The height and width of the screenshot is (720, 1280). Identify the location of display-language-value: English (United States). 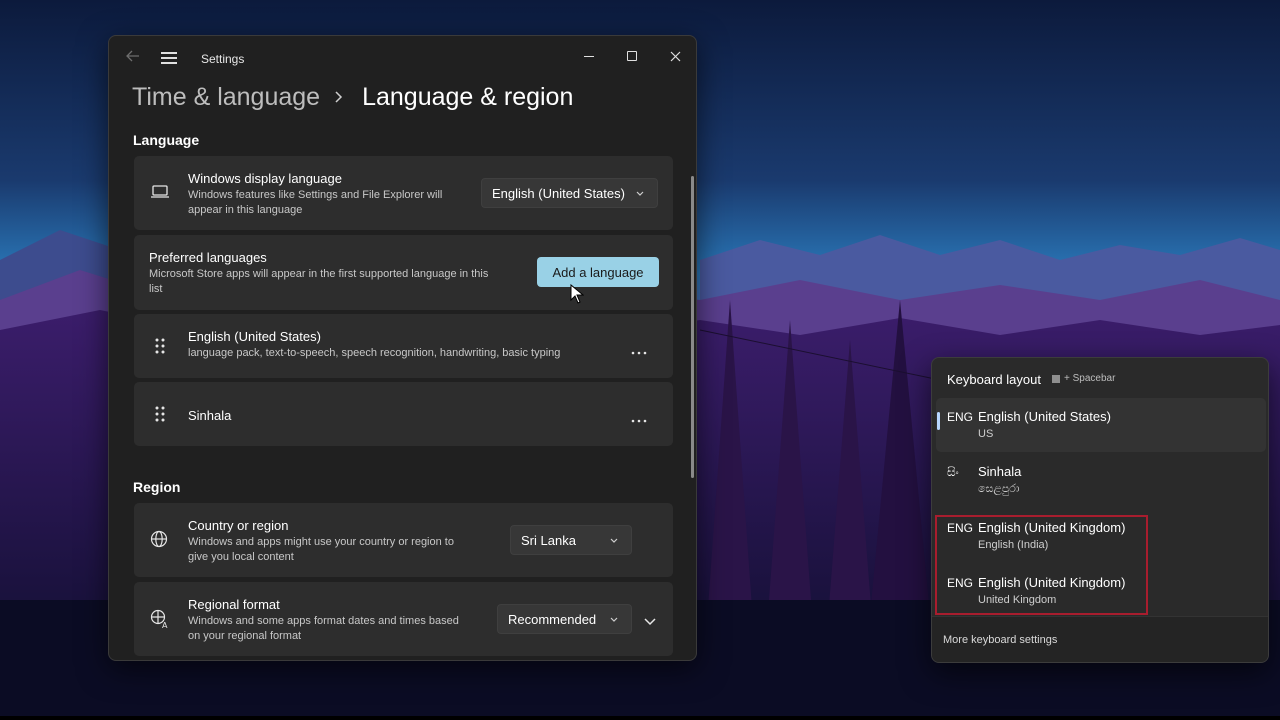
(558, 193).